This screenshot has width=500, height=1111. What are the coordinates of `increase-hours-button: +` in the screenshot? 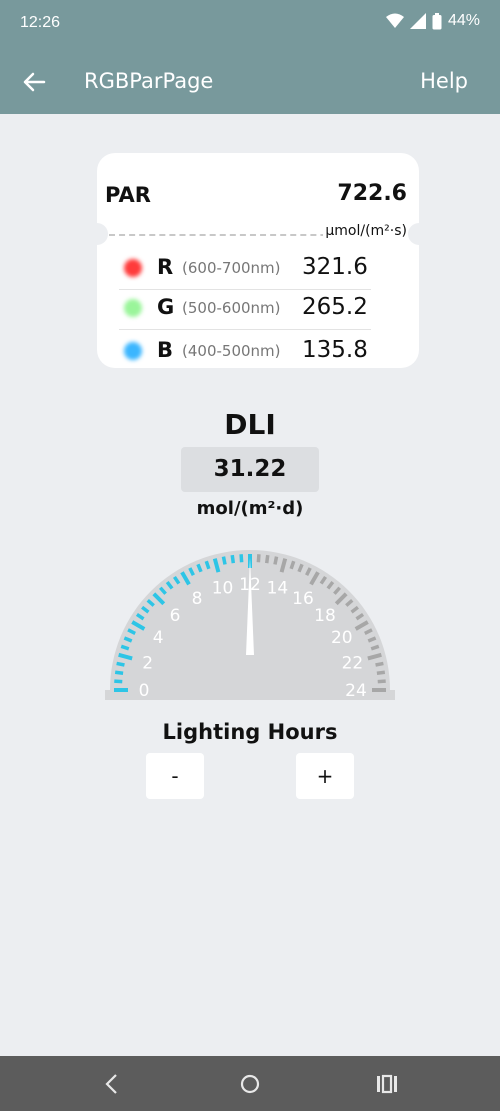 It's located at (325, 776).